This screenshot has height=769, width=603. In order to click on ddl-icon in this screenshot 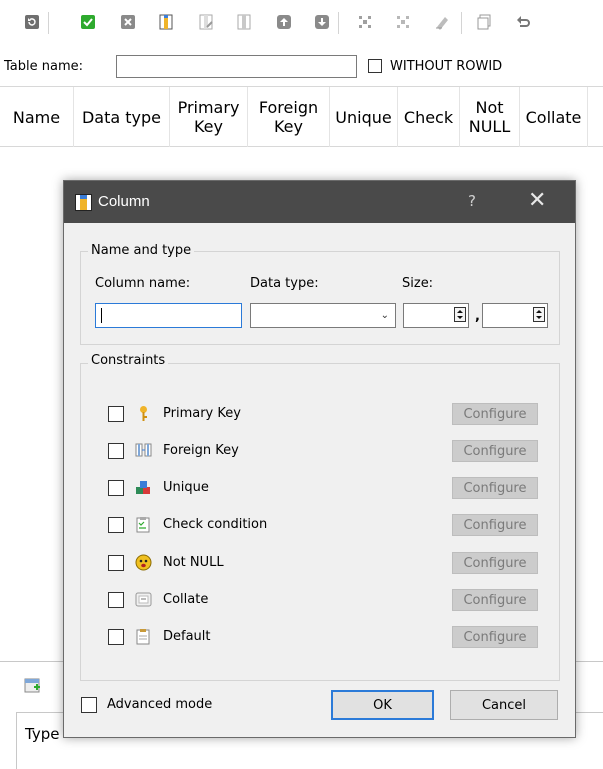, I will do `click(484, 22)`.